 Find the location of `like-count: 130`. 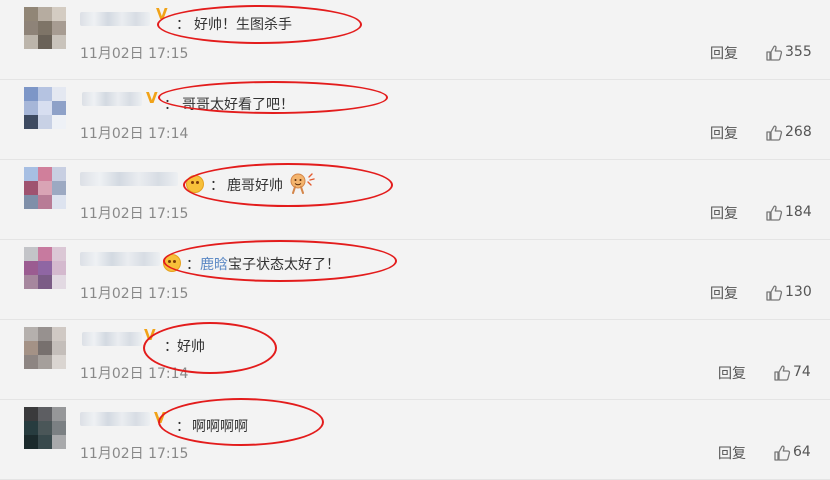

like-count: 130 is located at coordinates (798, 292).